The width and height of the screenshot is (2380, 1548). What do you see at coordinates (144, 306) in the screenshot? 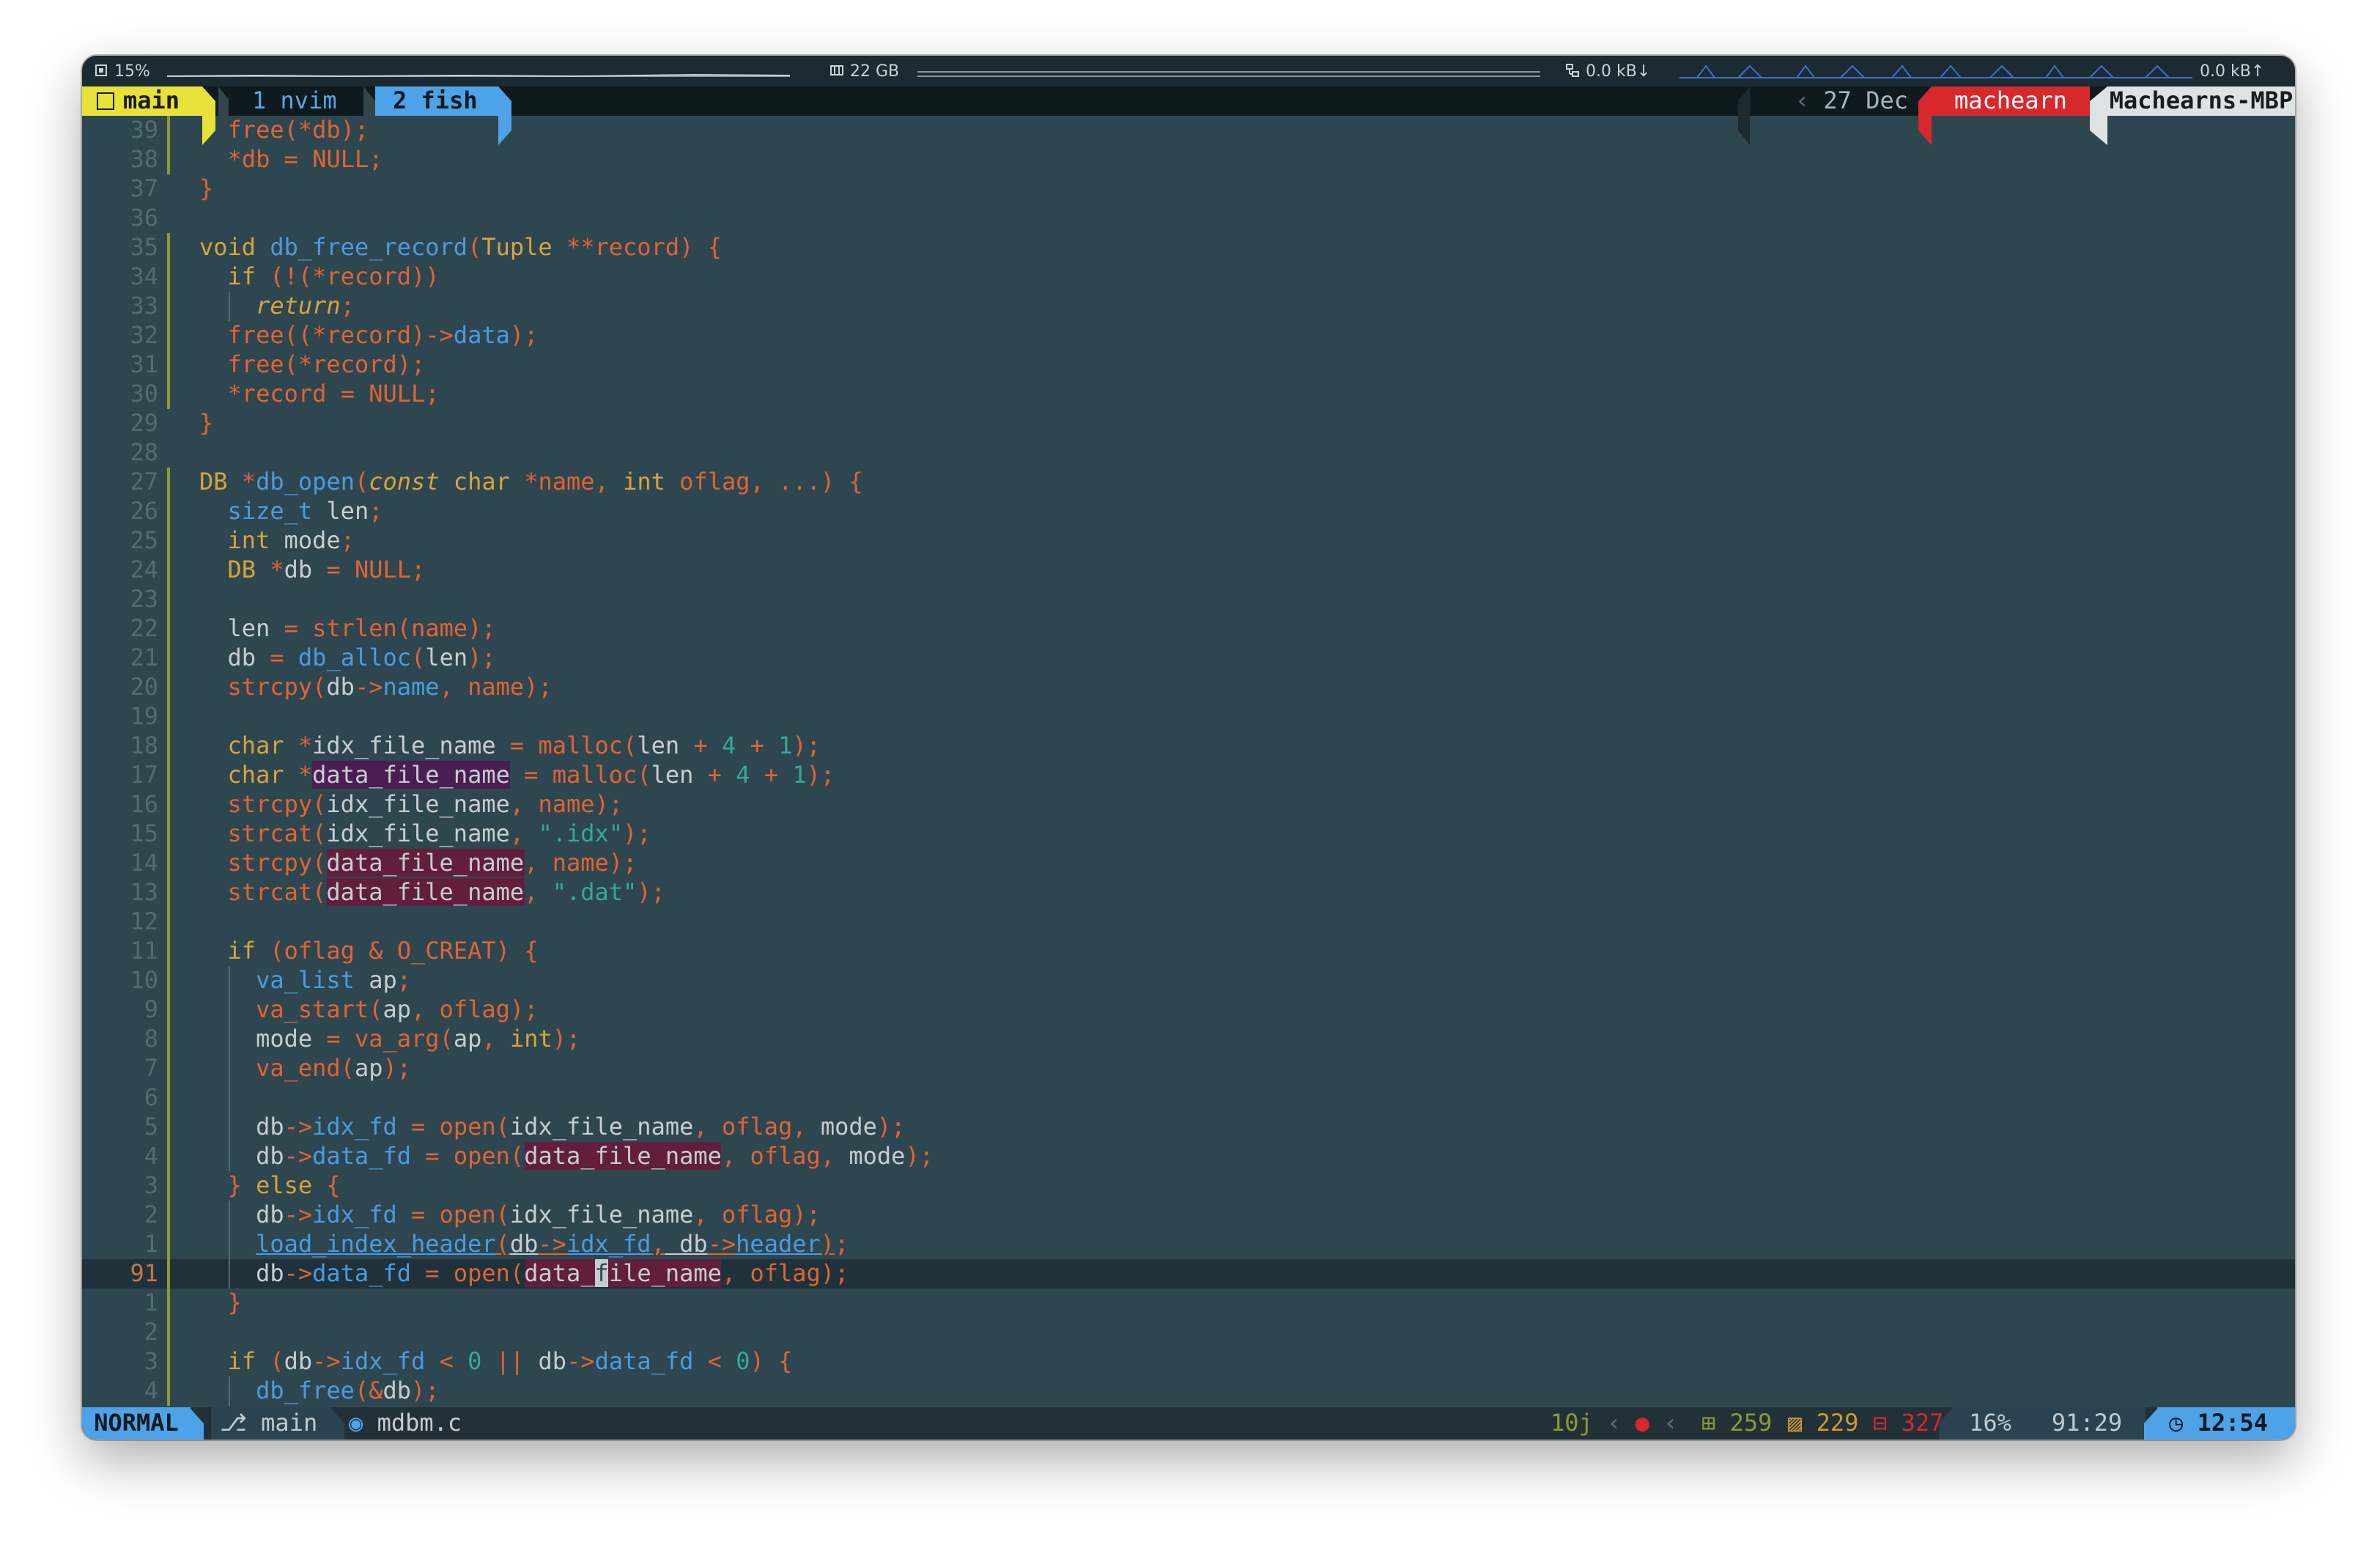
I see `line-number: 33` at bounding box center [144, 306].